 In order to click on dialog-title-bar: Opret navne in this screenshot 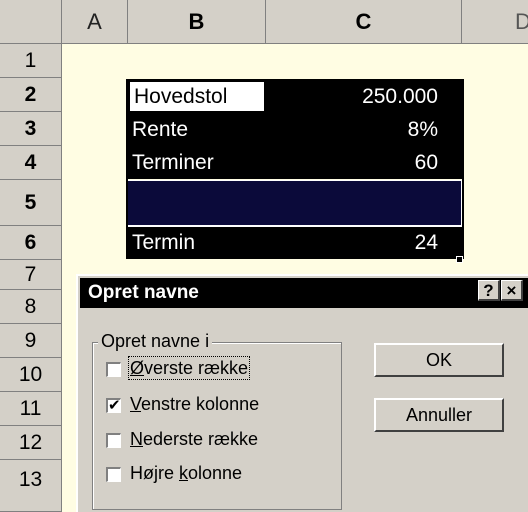, I will do `click(304, 293)`.